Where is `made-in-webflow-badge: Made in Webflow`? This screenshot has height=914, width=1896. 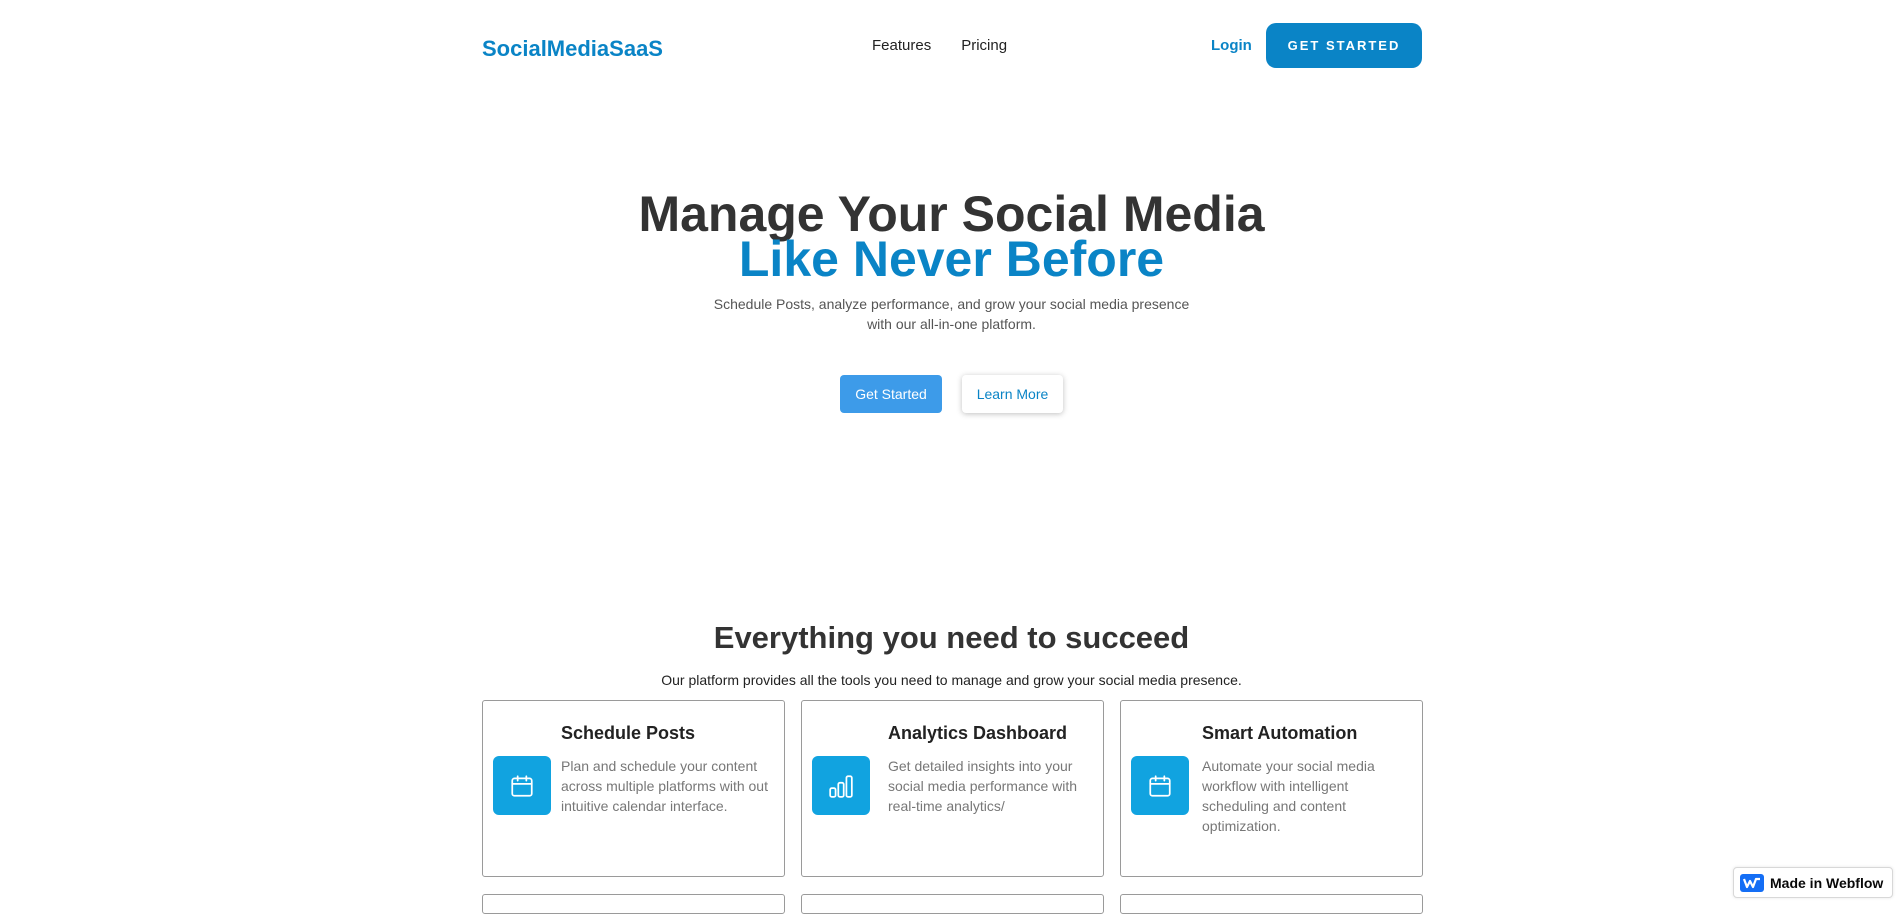 made-in-webflow-badge: Made in Webflow is located at coordinates (1813, 882).